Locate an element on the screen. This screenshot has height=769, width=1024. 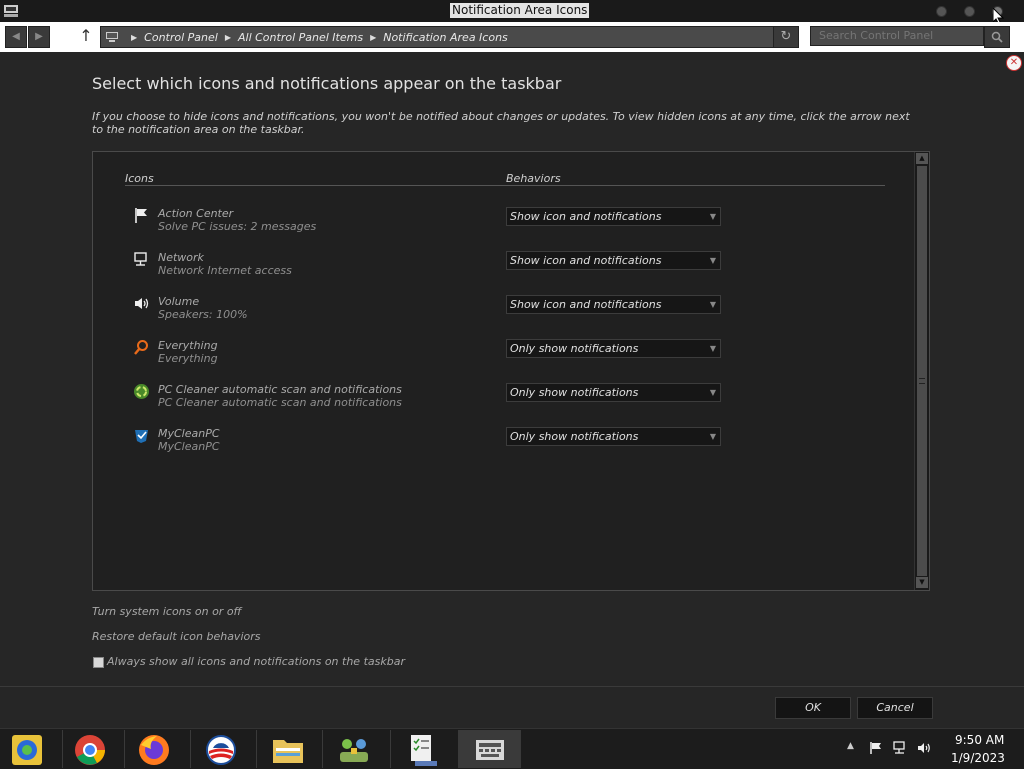
taskbar-control-panel is located at coordinates (31, 749).